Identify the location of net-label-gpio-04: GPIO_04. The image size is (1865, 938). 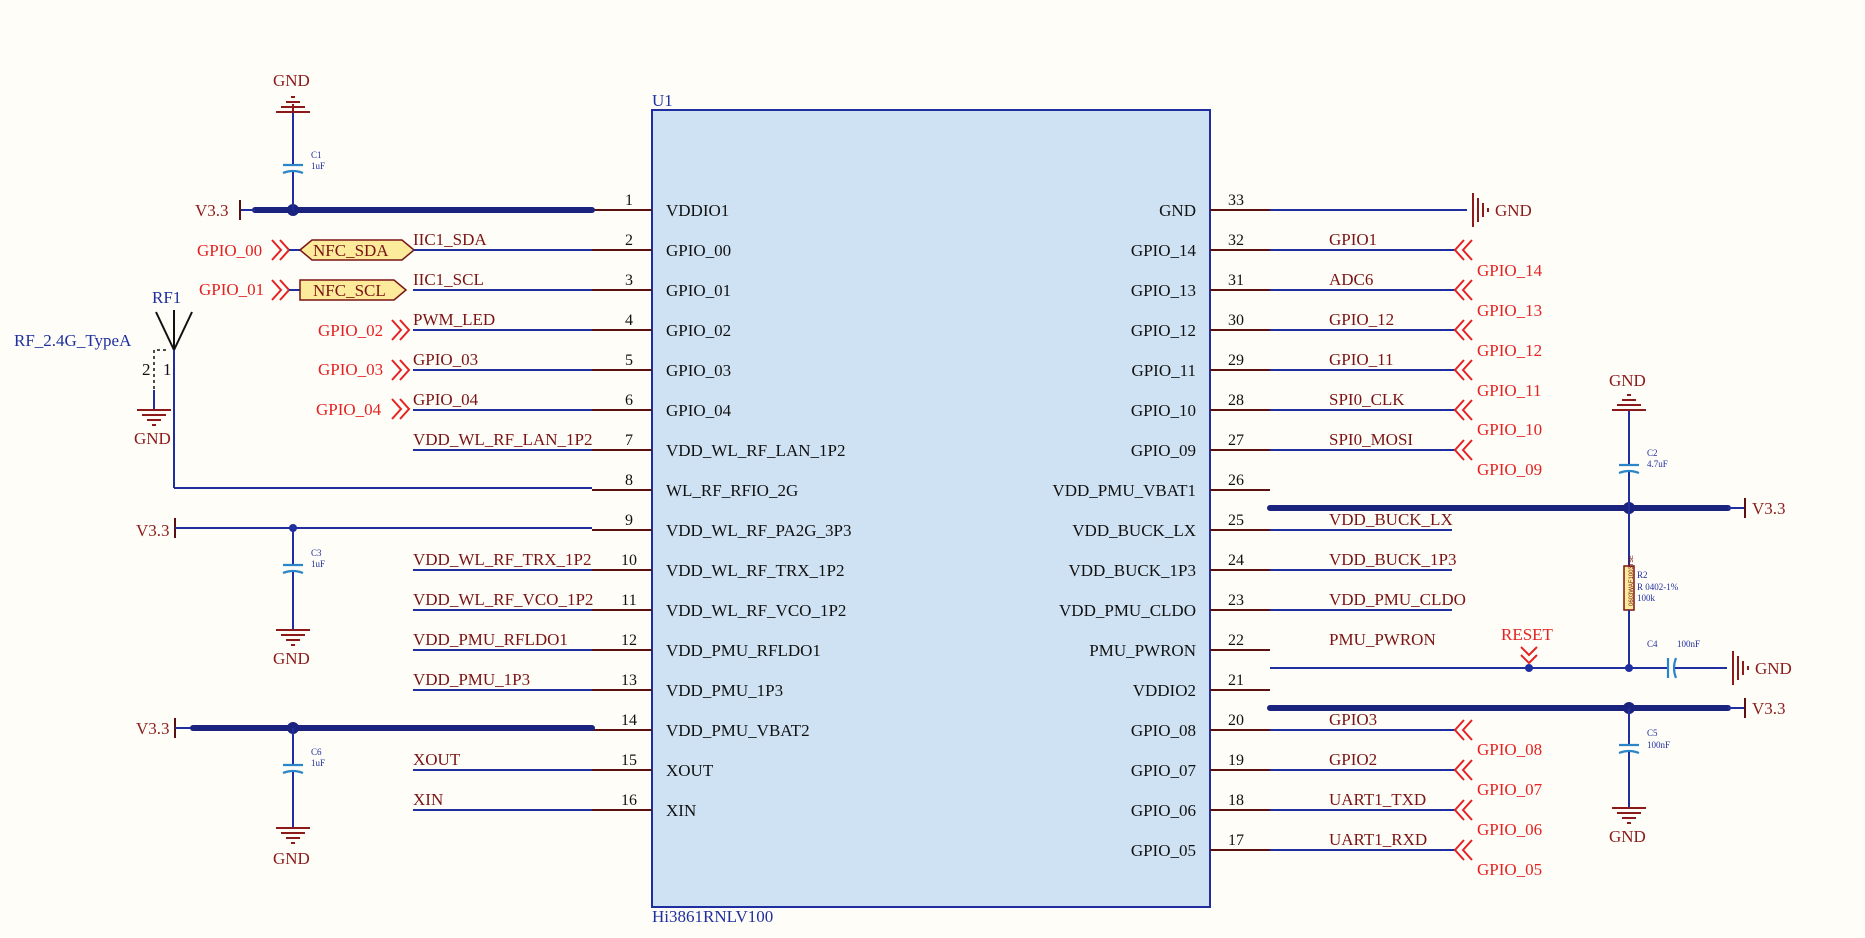
(446, 399).